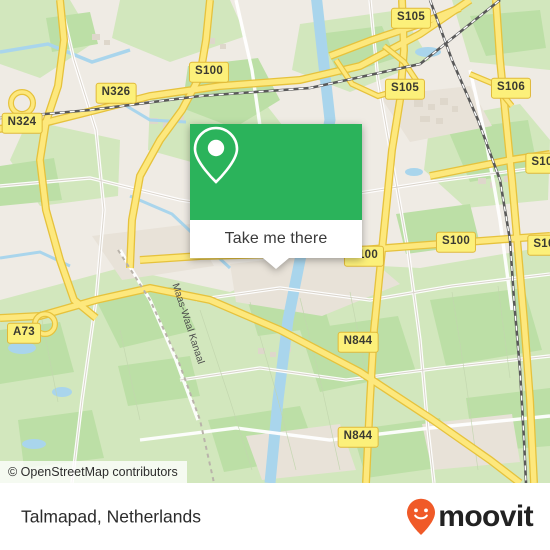  I want to click on map-pin-icon, so click(216, 155).